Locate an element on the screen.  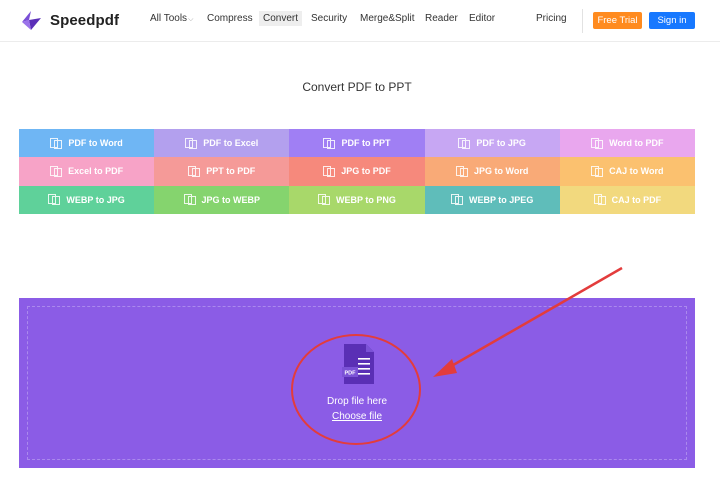
tool-label: CAJ to PDF is located at coordinates (636, 199).